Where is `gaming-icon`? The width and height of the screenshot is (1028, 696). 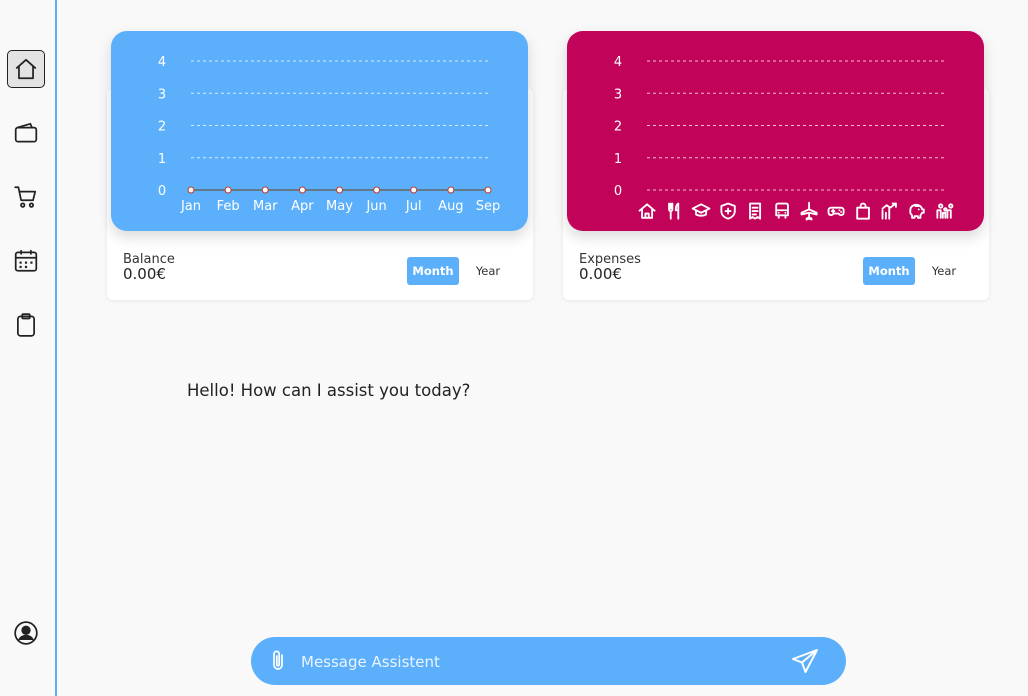
gaming-icon is located at coordinates (836, 211).